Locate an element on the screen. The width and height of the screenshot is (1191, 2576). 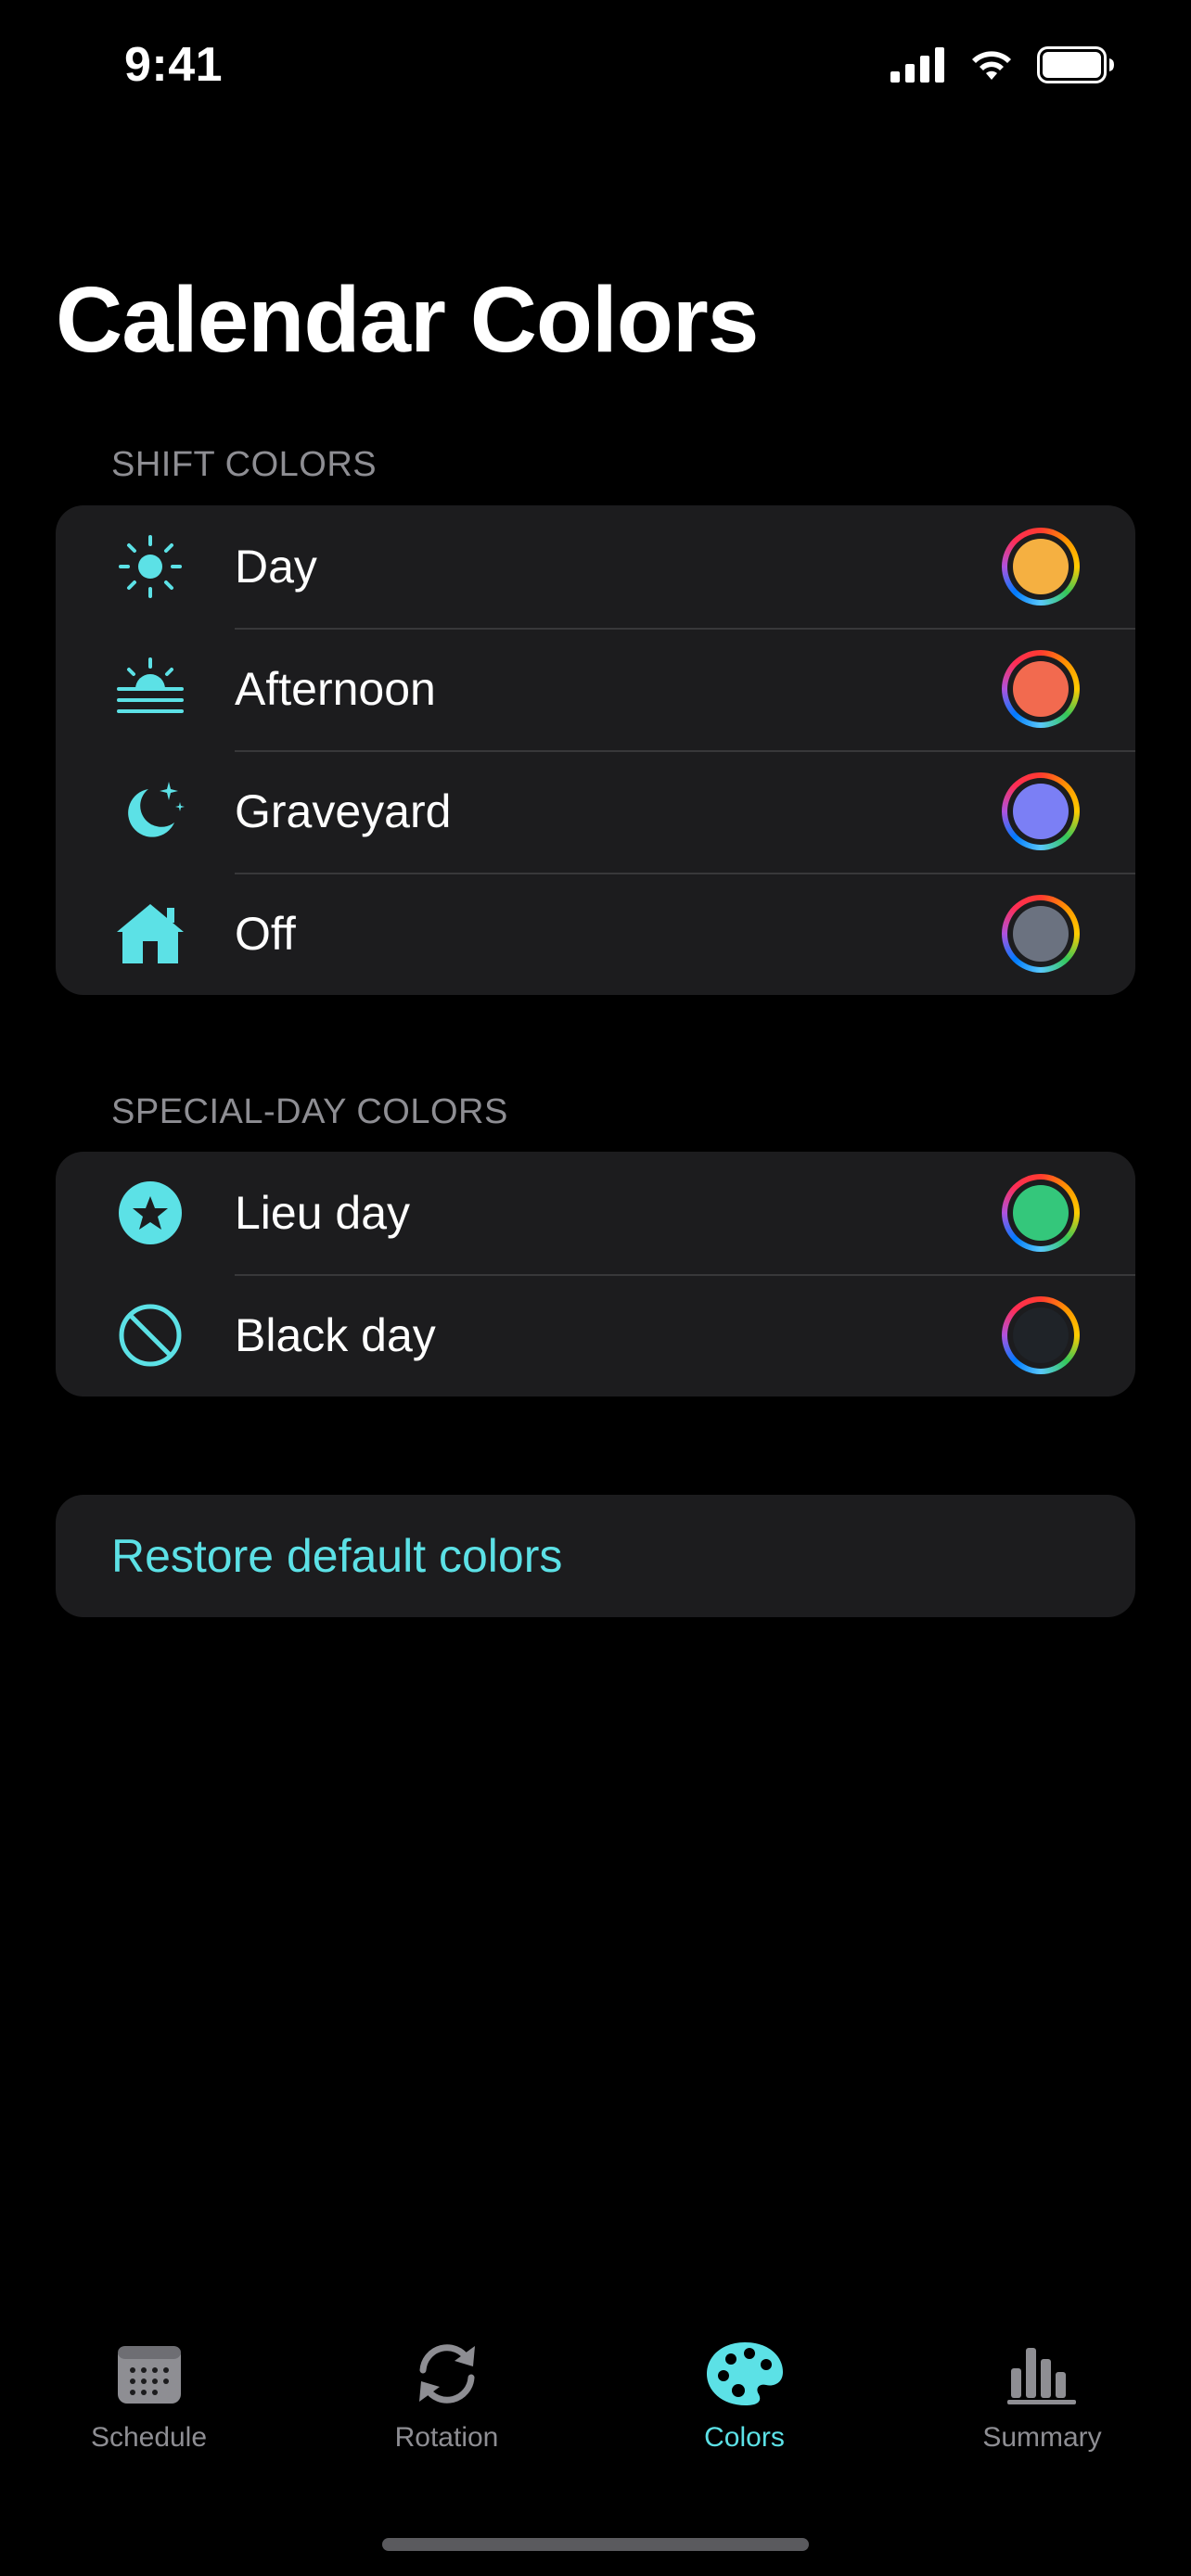
color-swatch-black-day is located at coordinates (1041, 1335).